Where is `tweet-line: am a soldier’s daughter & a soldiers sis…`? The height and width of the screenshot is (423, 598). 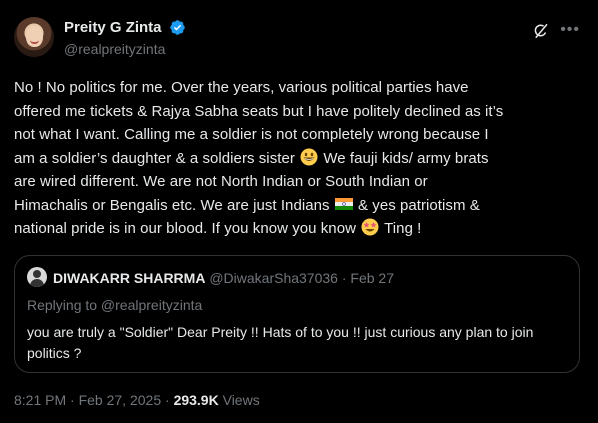 tweet-line: am a soldier’s daughter & a soldiers sis… is located at coordinates (300, 159).